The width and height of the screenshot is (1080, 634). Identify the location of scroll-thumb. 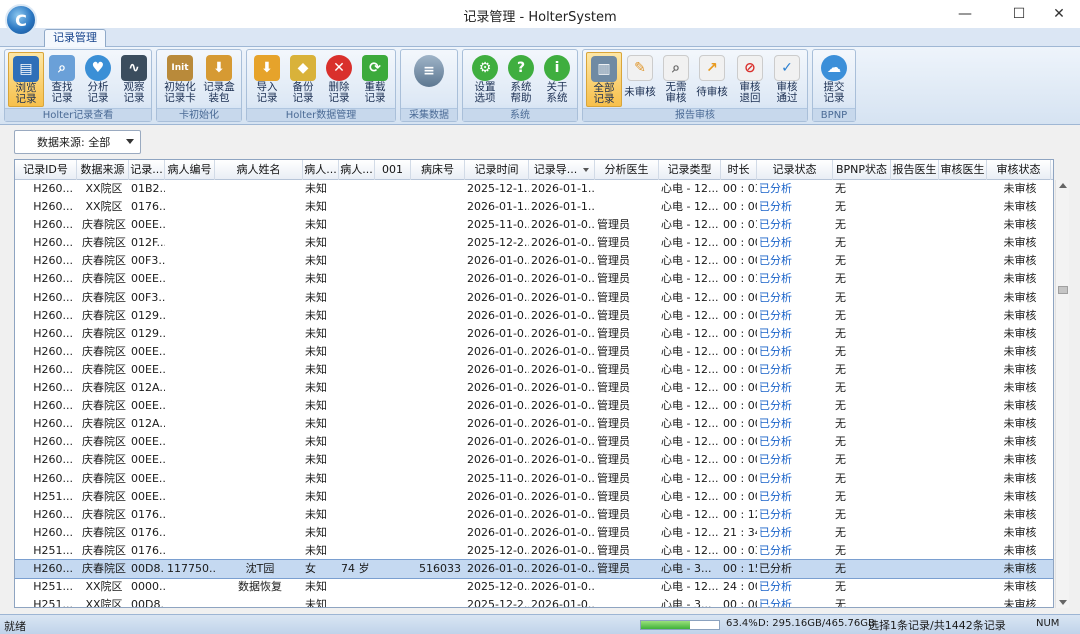
(1063, 290).